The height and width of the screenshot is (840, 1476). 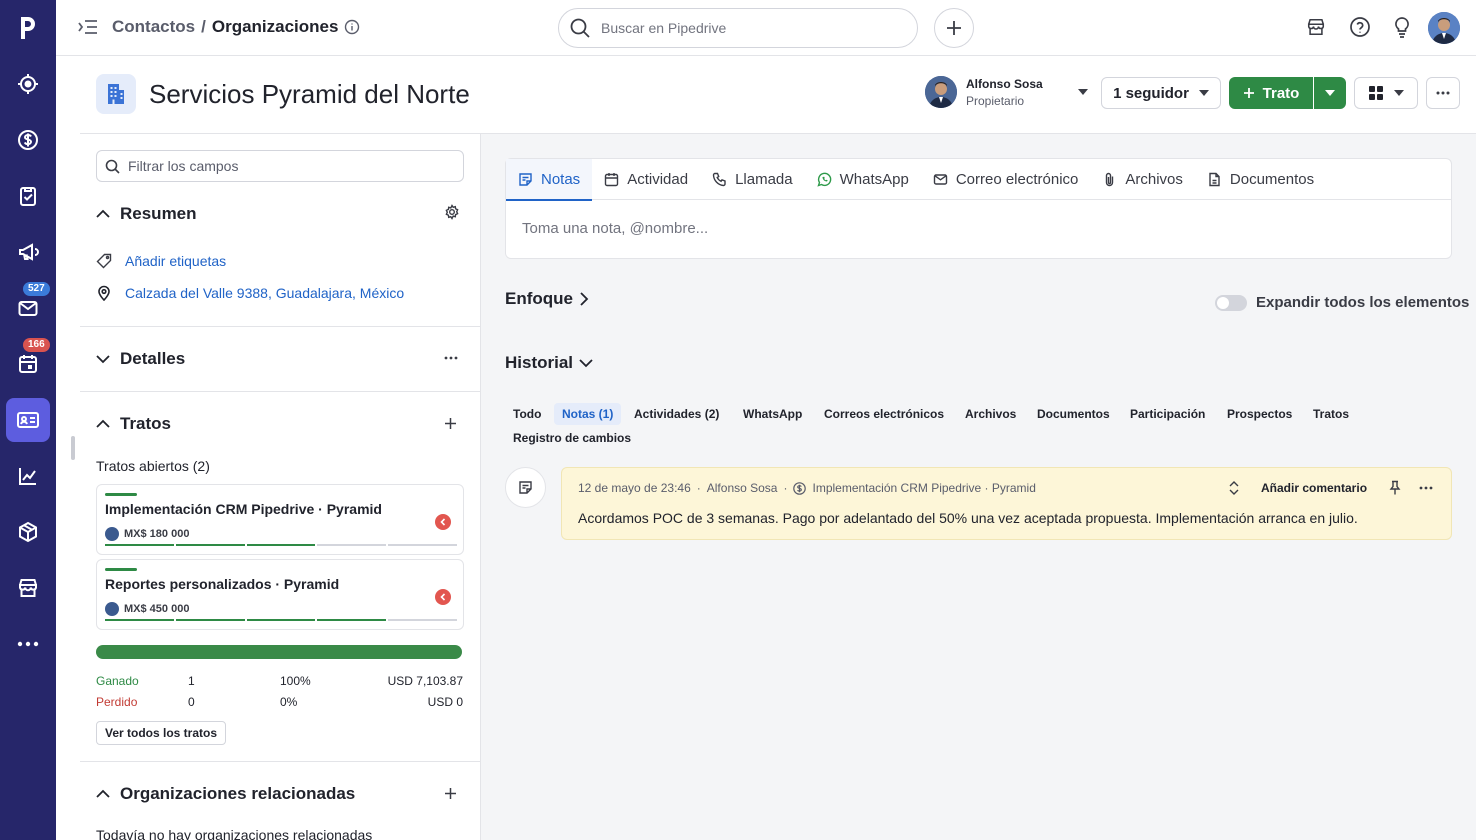 I want to click on chevron-right-icon, so click(x=584, y=299).